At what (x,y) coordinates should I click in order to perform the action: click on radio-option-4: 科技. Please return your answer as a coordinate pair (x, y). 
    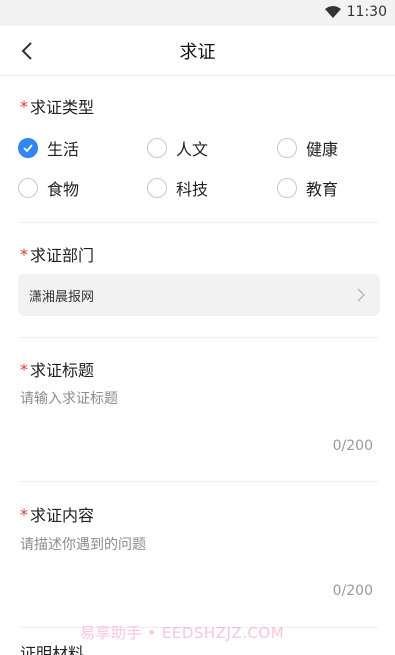
    Looking at the image, I should click on (177, 188).